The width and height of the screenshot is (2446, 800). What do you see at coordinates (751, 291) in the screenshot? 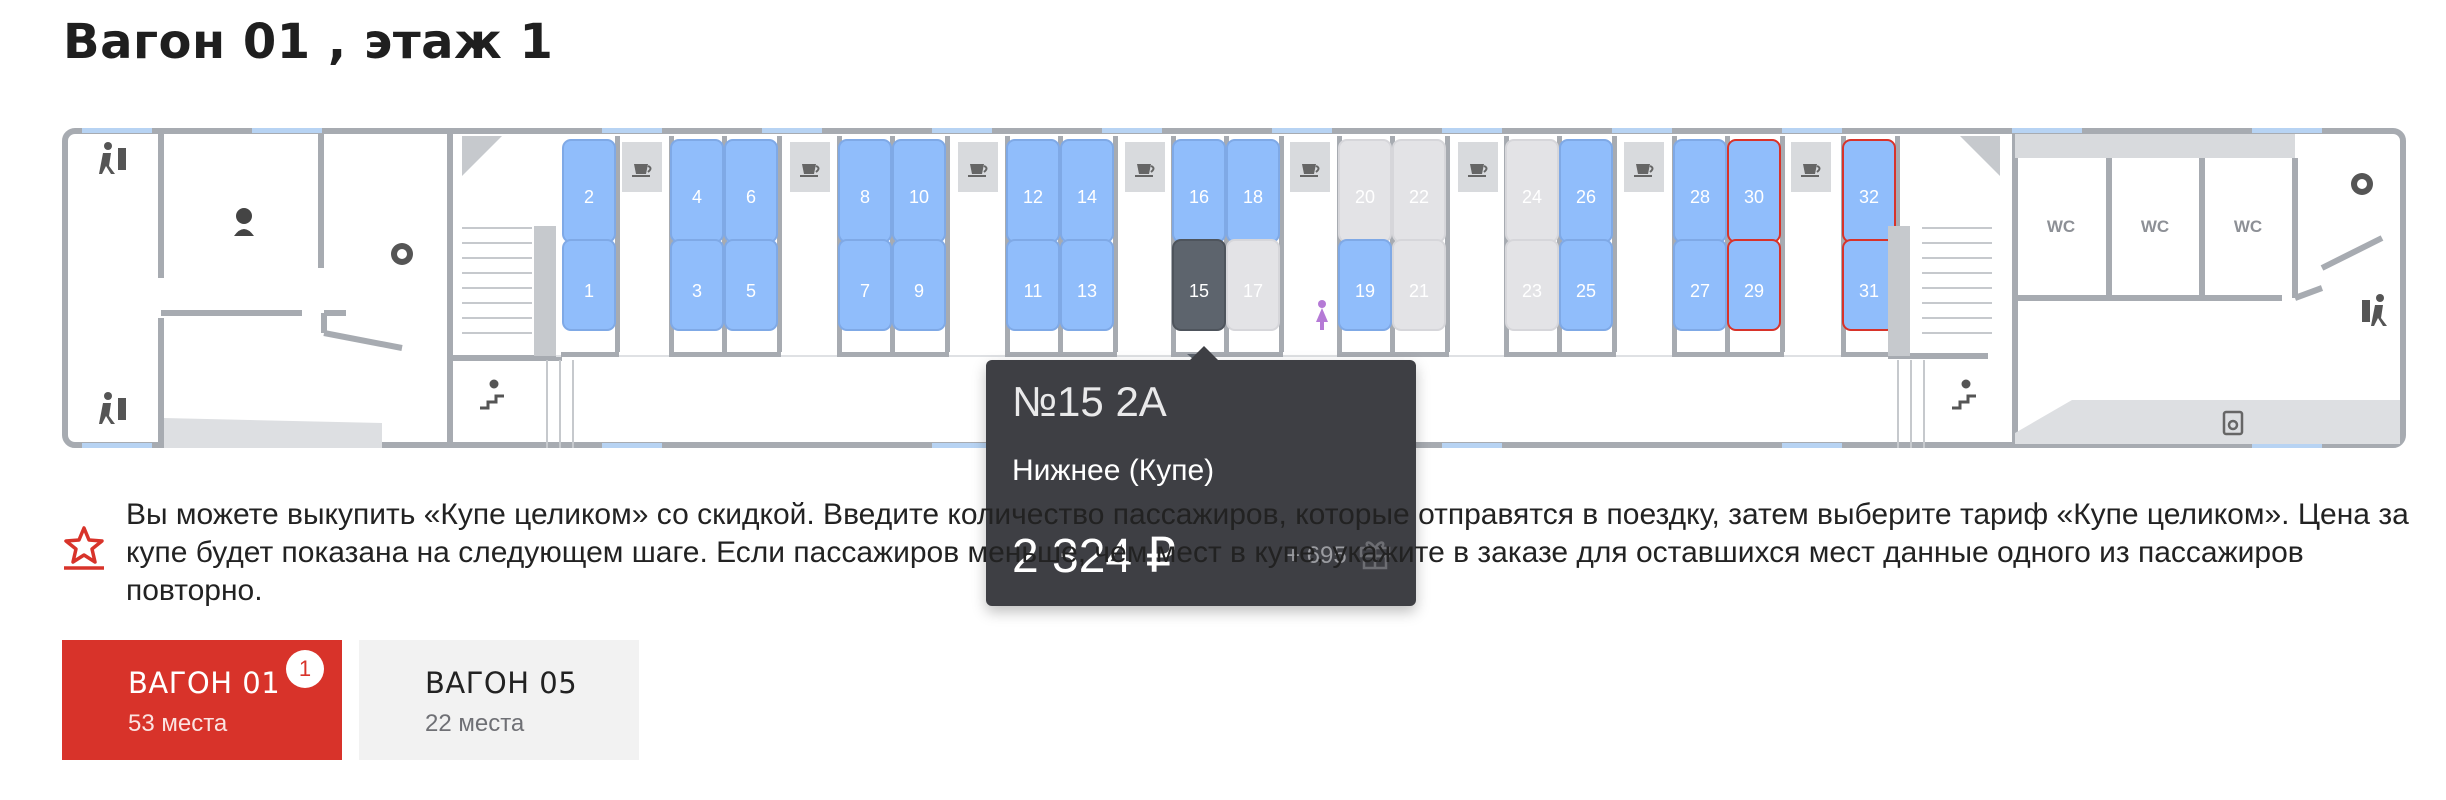
I see `seat-number: 5` at bounding box center [751, 291].